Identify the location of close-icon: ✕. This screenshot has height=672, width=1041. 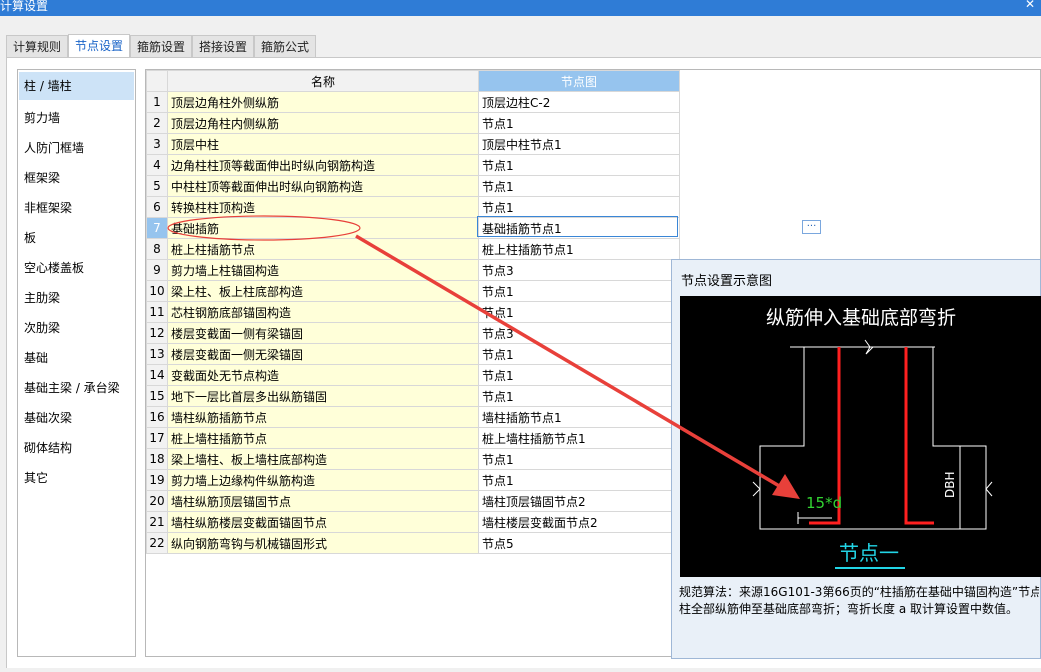
(1030, 5).